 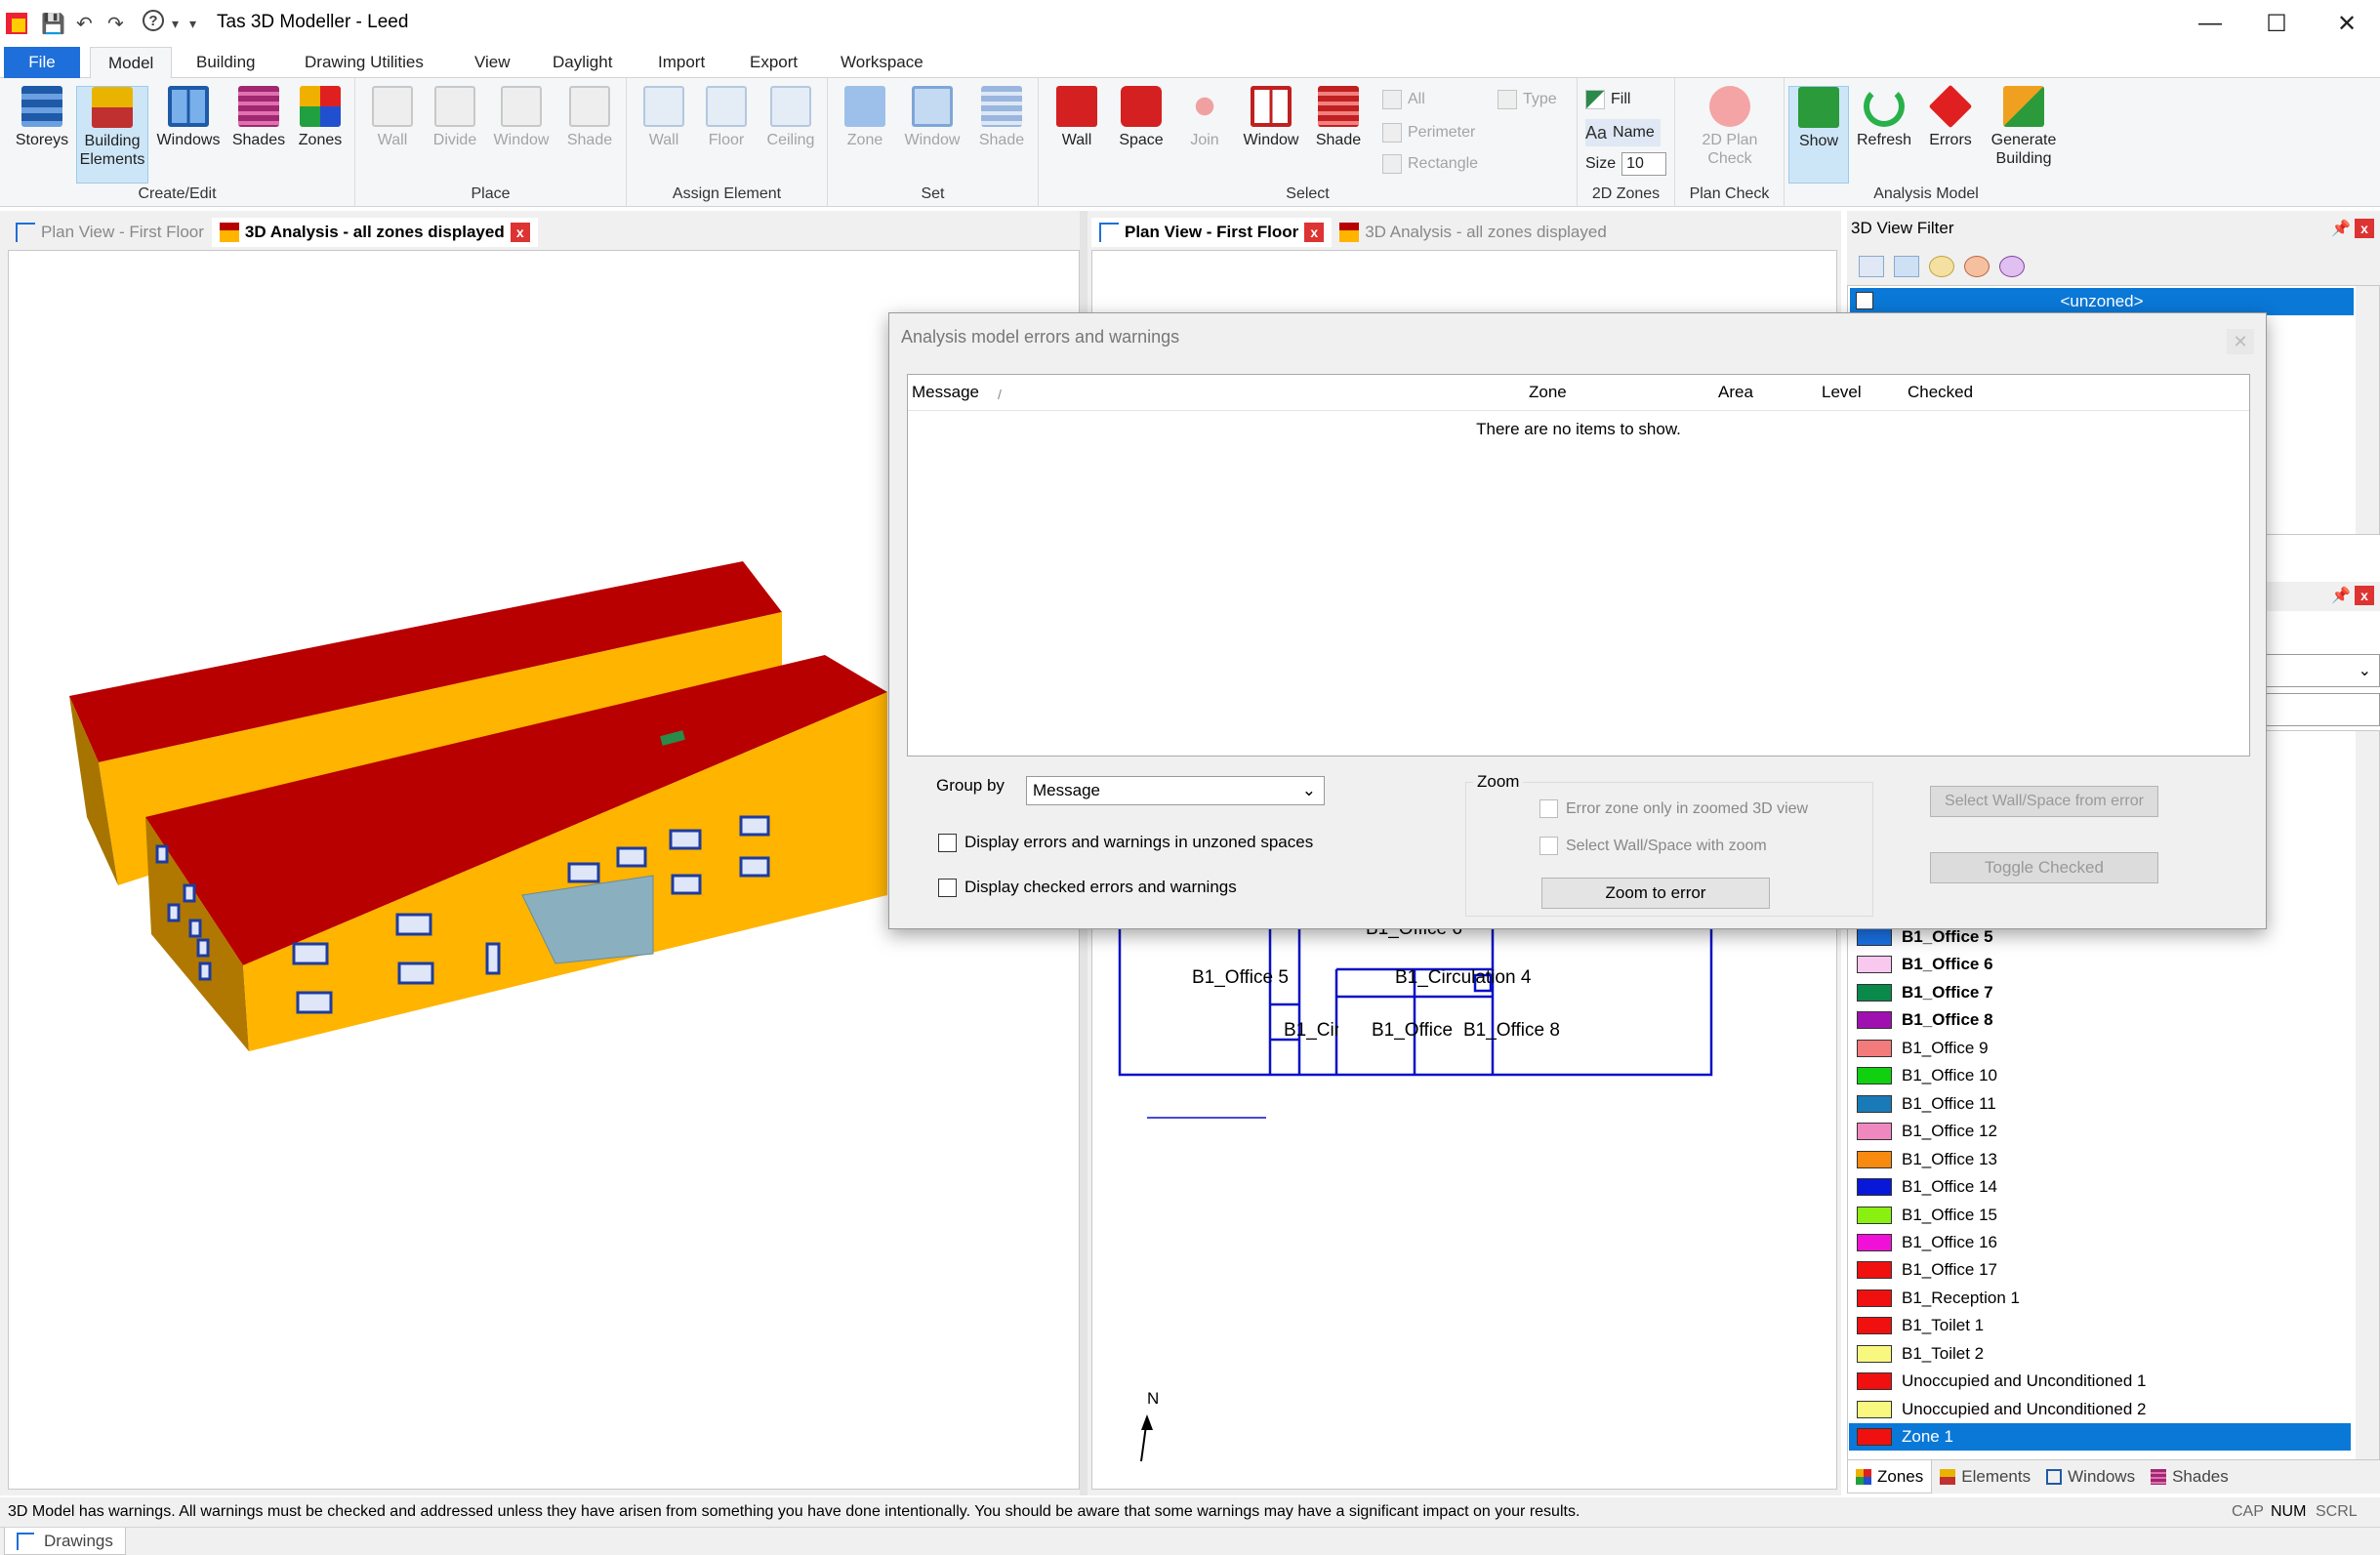 I want to click on tab-file: File, so click(x=42, y=62).